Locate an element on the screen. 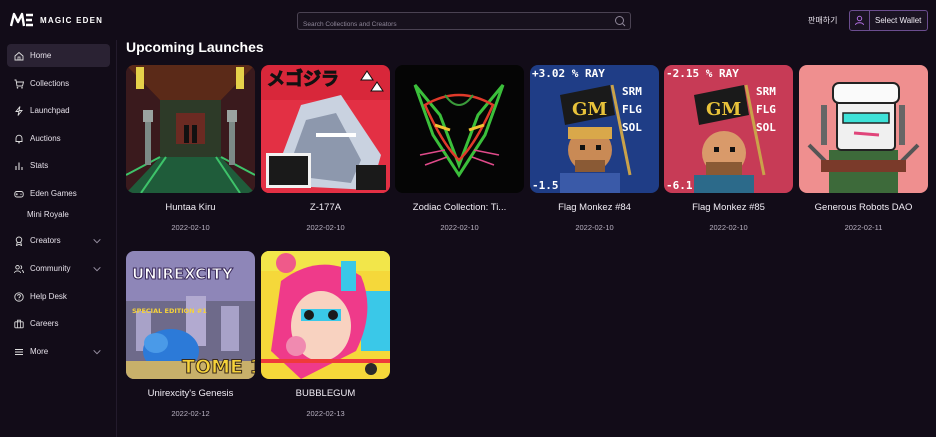 Image resolution: width=936 pixels, height=437 pixels. users-icon is located at coordinates (19, 268).